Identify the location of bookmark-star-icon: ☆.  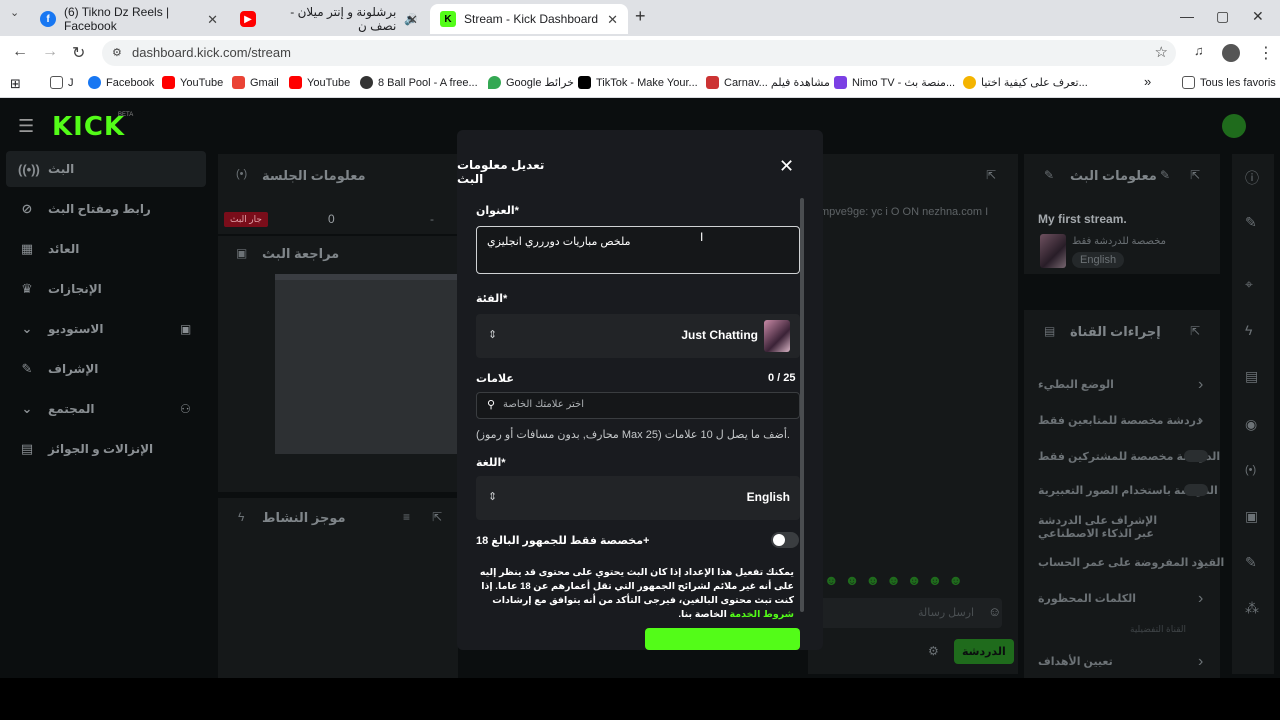
(1161, 53).